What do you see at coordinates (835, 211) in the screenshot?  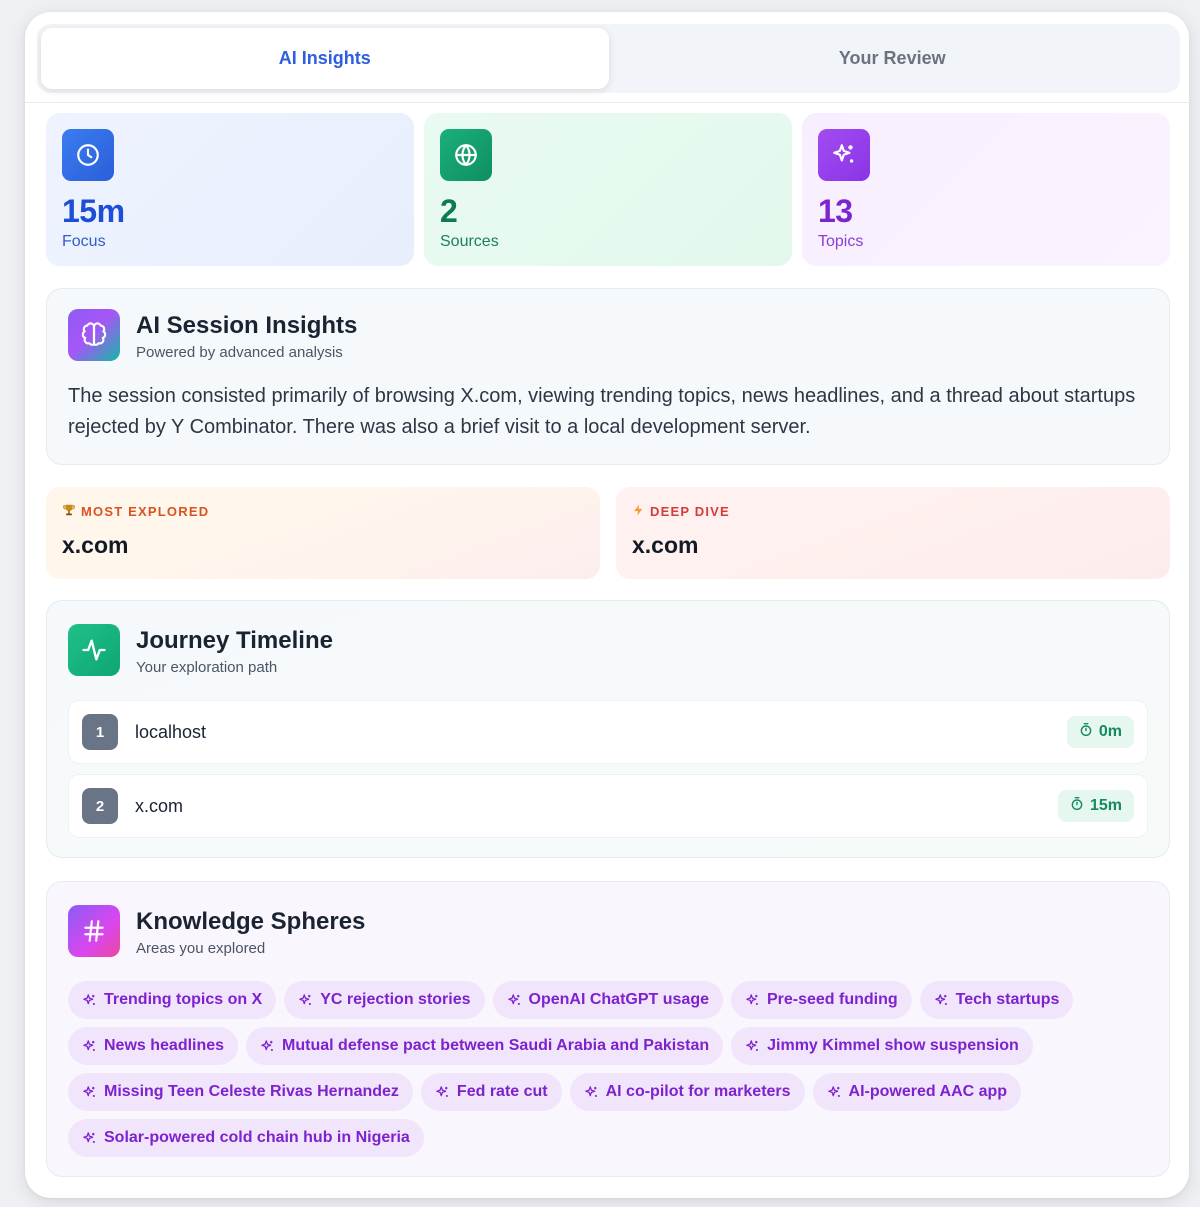 I see `stat-topics-value: 13` at bounding box center [835, 211].